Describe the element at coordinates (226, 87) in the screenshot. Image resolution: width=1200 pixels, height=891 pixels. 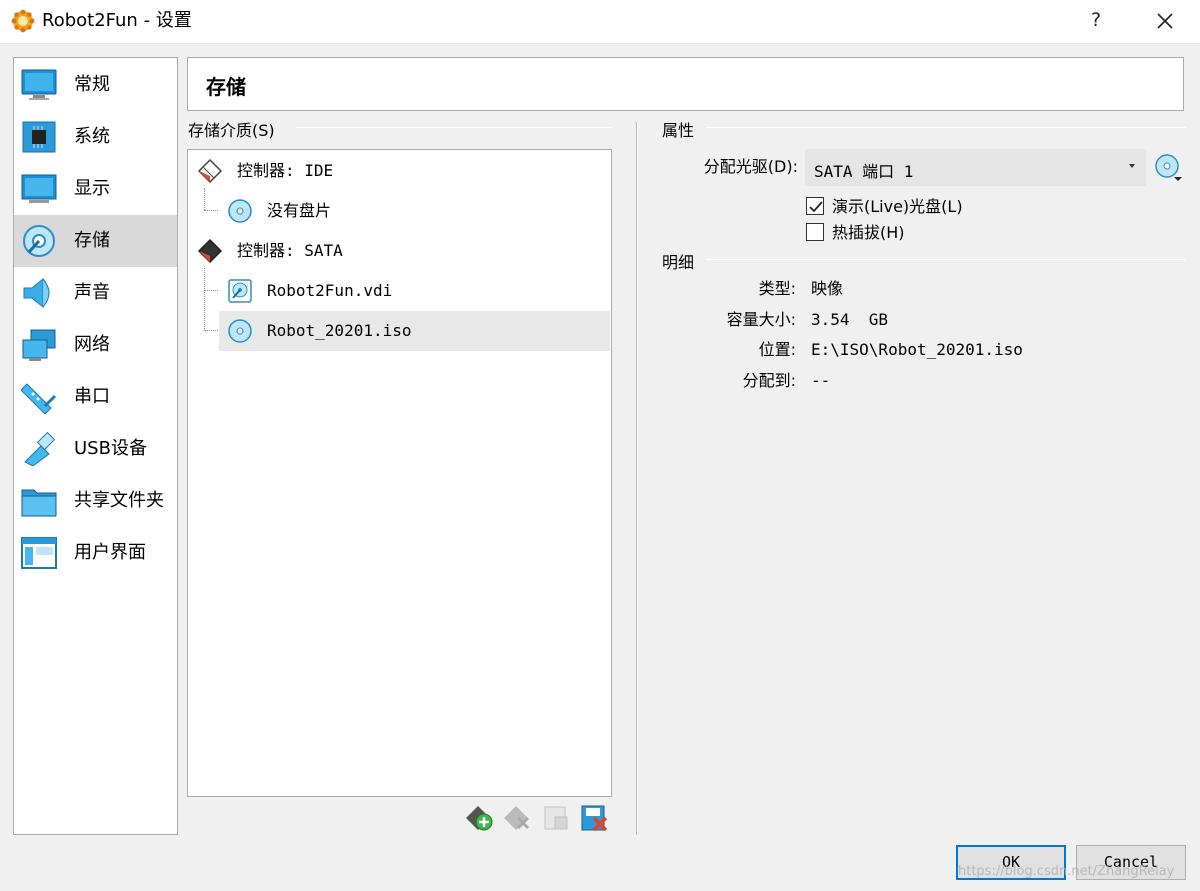
I see `page-title: 存储` at that location.